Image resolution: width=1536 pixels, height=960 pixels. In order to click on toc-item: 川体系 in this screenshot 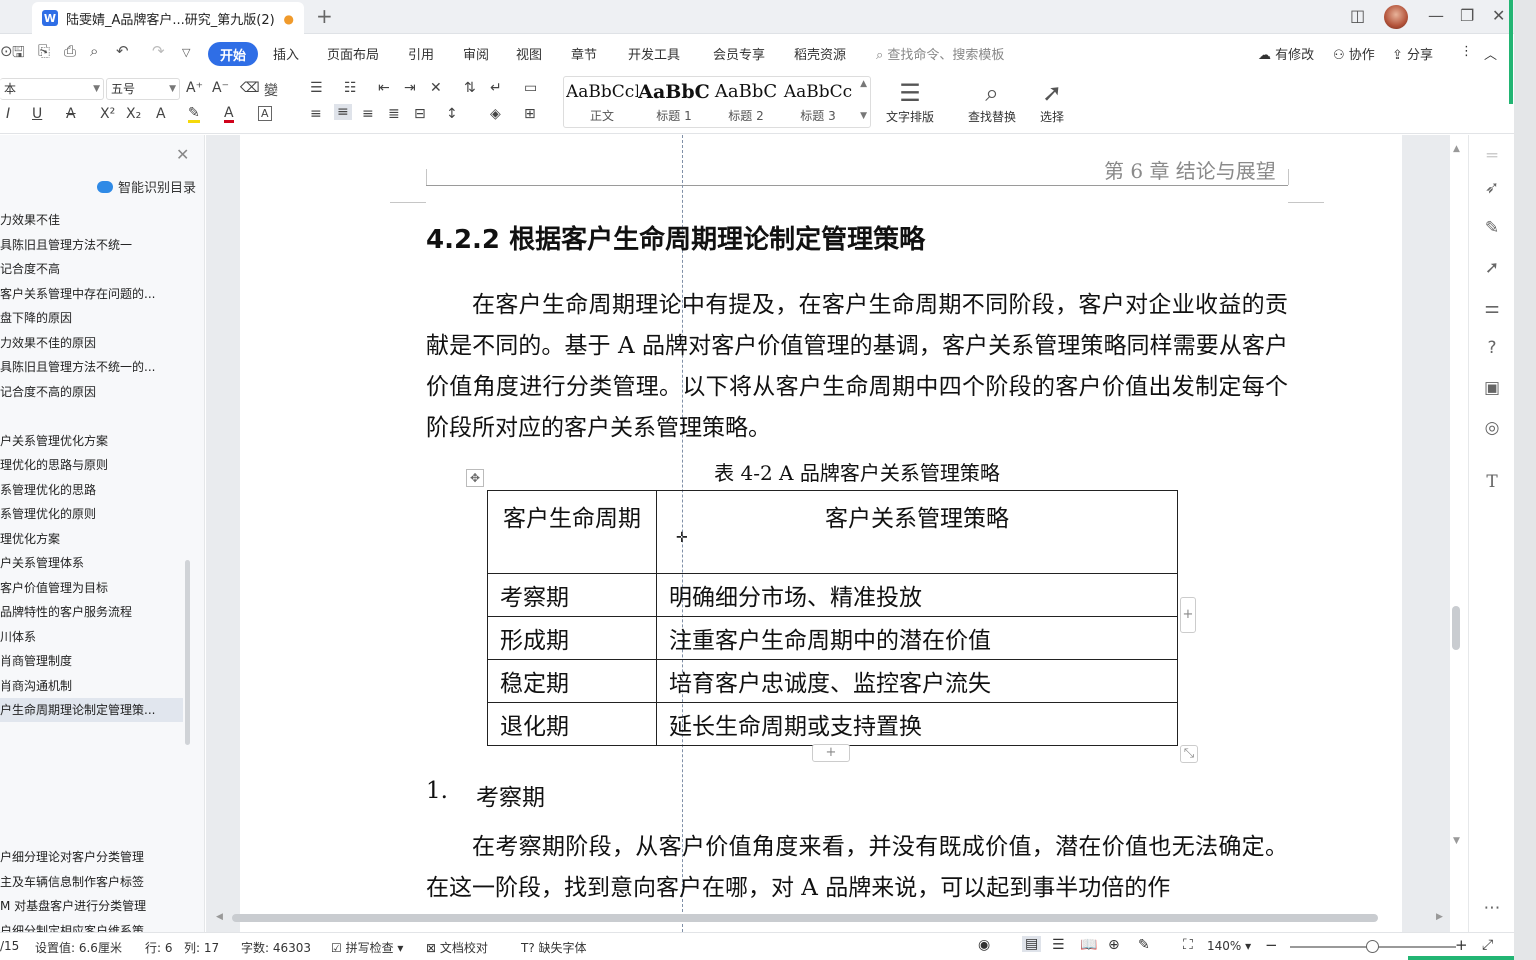, I will do `click(91, 637)`.